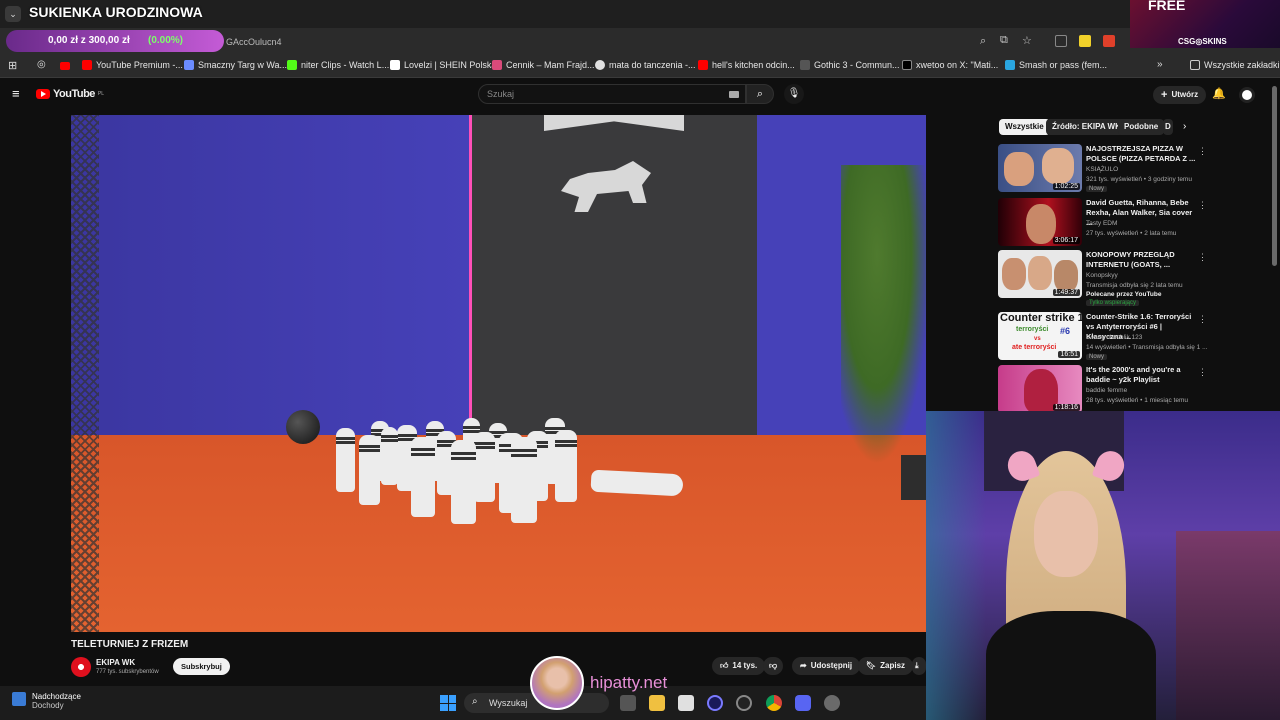  I want to click on bookmark-4: Lovelzi | SHEIN Polska, so click(443, 65).